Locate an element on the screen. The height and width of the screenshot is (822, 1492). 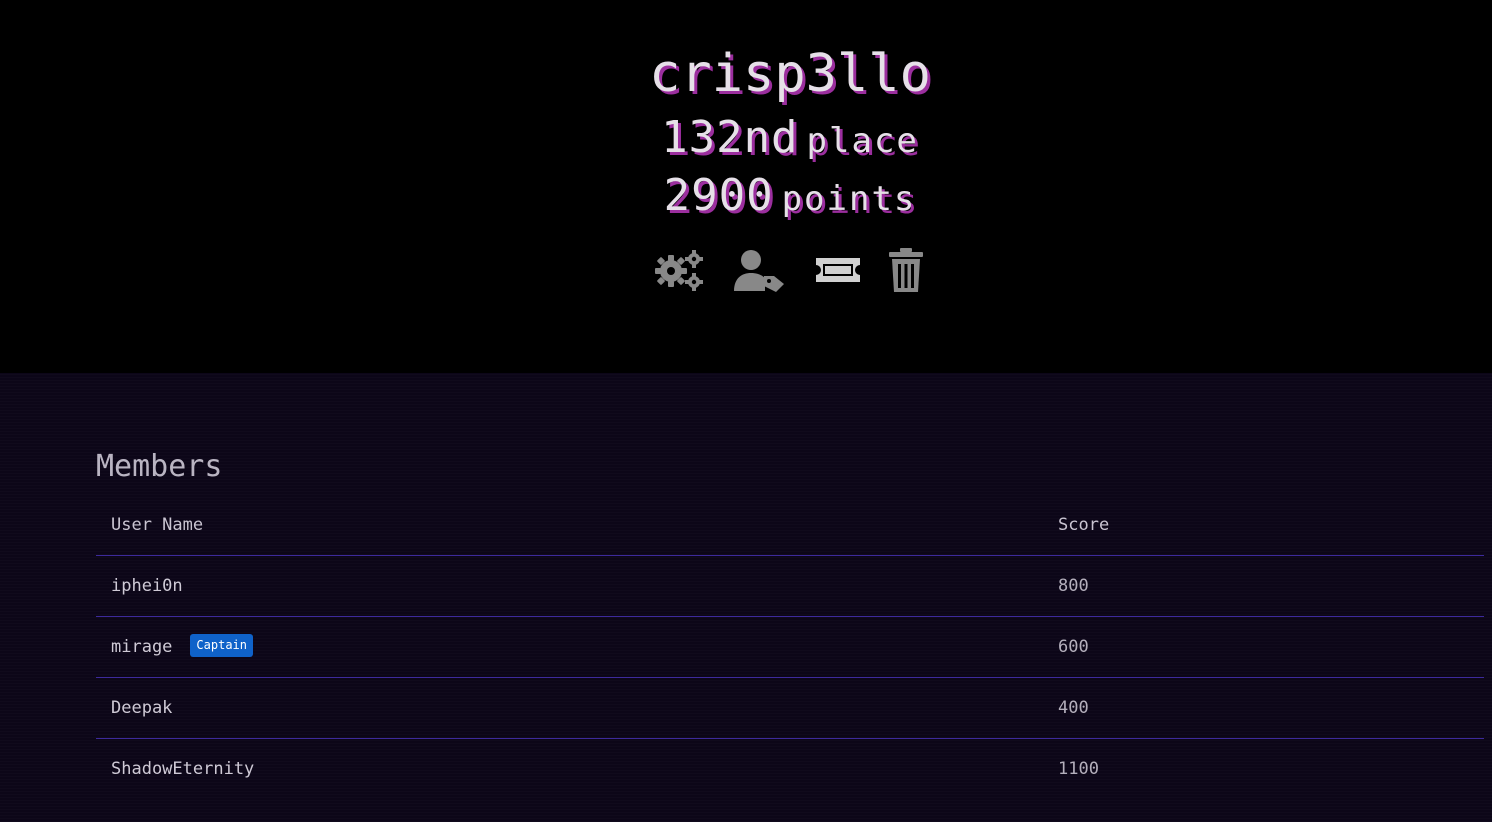
member-score: 800 is located at coordinates (1073, 586).